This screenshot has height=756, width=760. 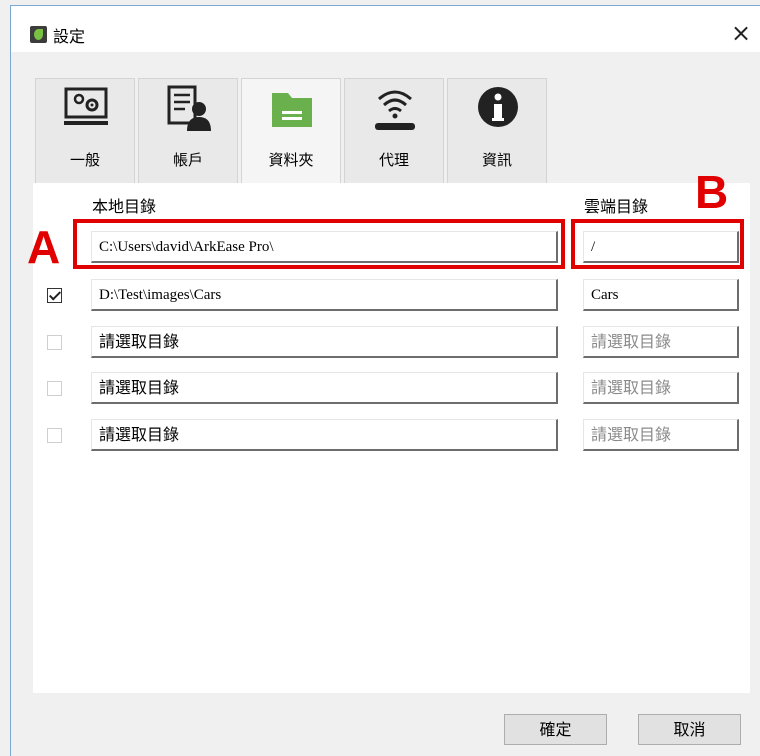 I want to click on folder-icon, so click(x=292, y=110).